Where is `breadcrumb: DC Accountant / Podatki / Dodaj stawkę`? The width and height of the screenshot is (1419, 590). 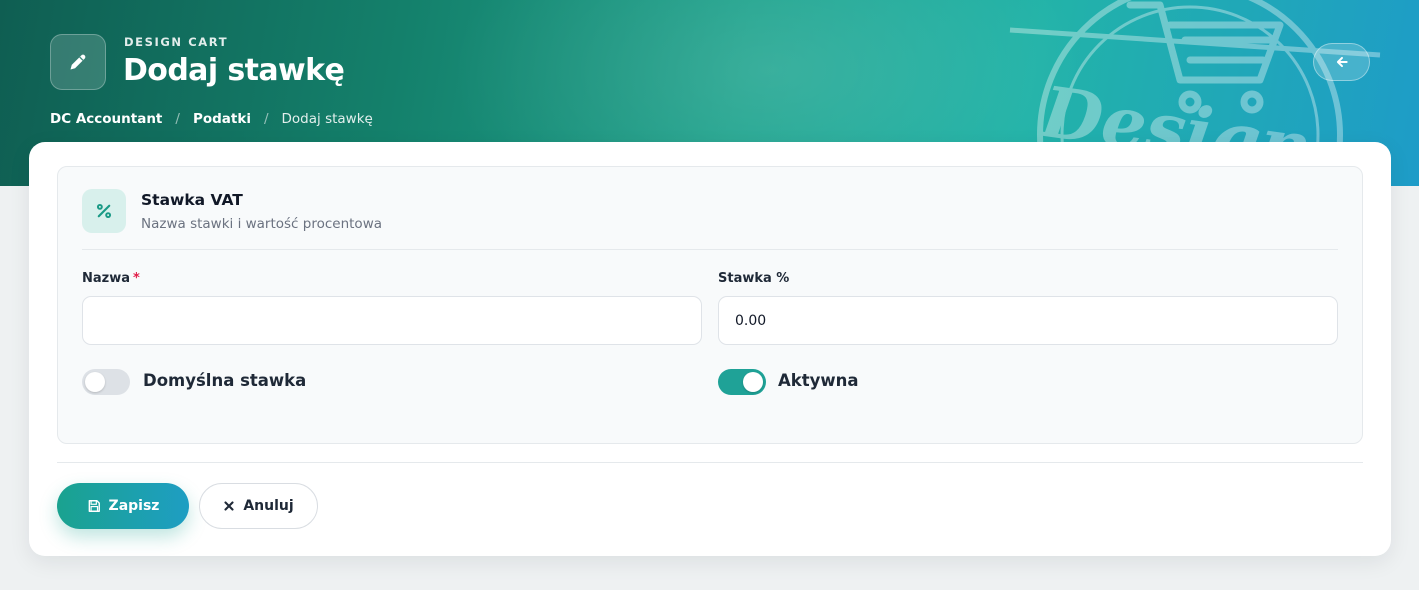 breadcrumb: DC Accountant / Podatki / Dodaj stawkę is located at coordinates (211, 119).